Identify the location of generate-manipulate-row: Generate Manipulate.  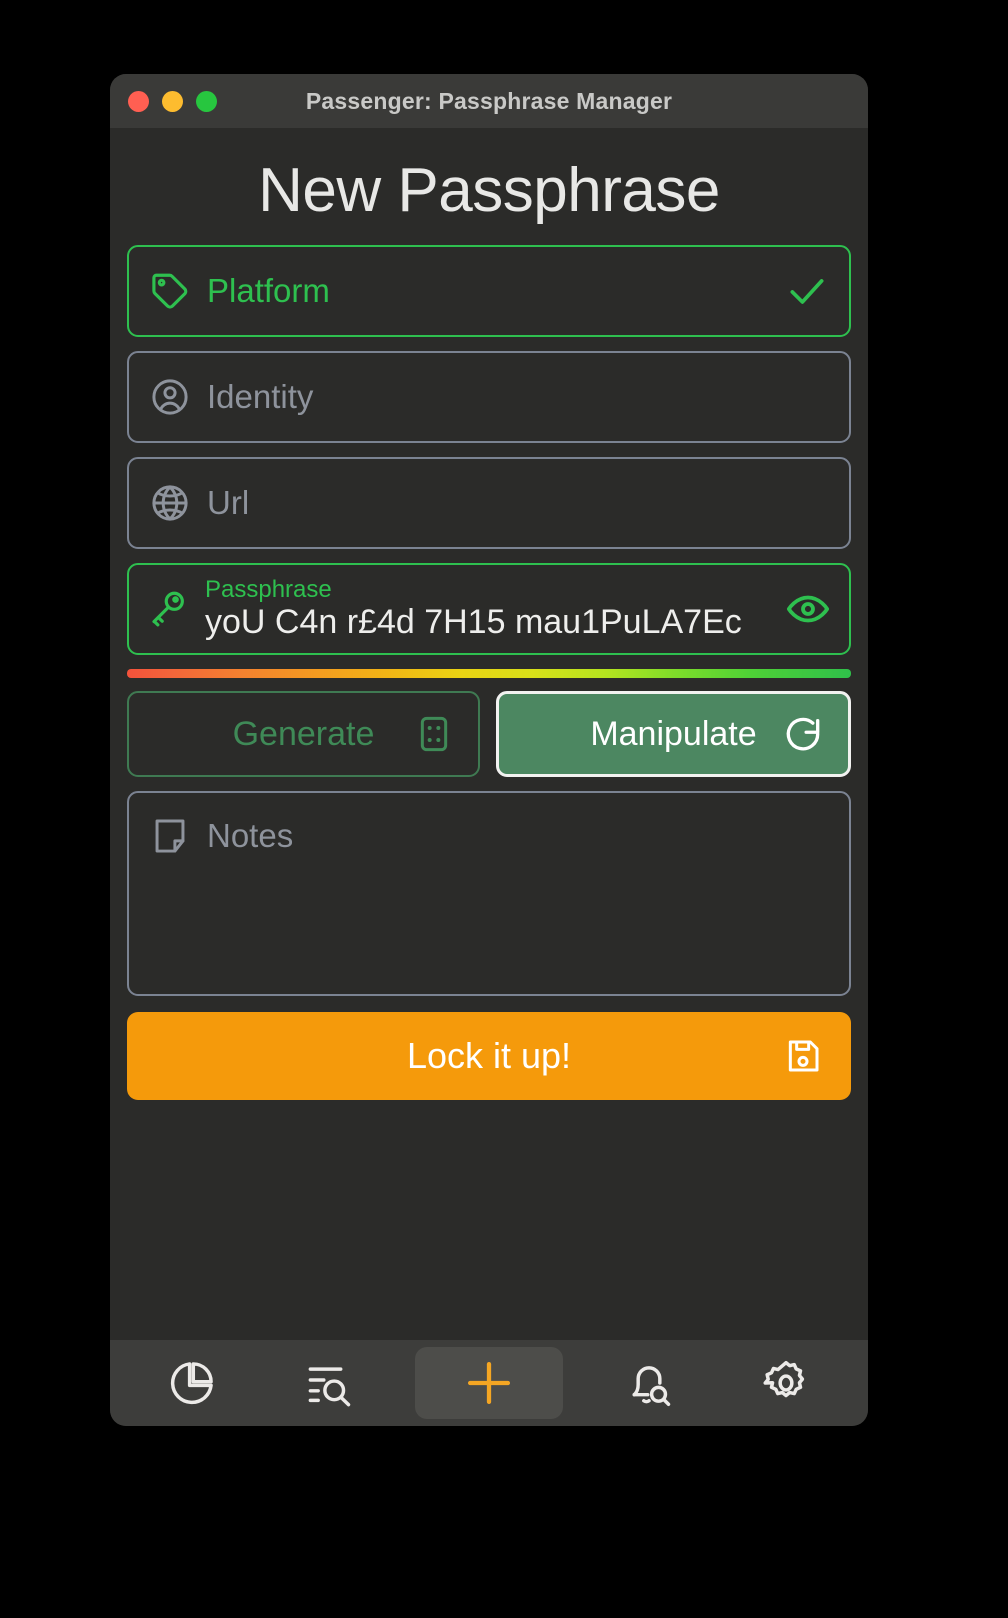
(489, 734).